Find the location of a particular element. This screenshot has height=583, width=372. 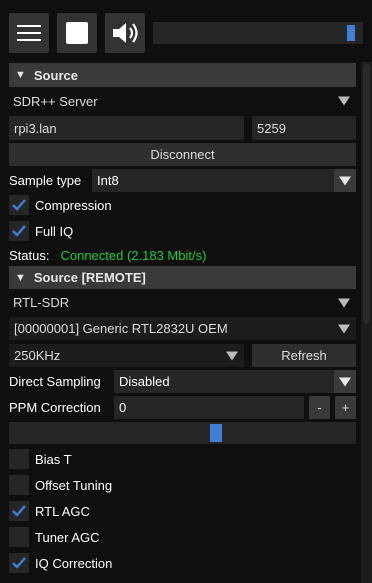

status-value: Connected (2.183 Mbit/s) is located at coordinates (133, 255).